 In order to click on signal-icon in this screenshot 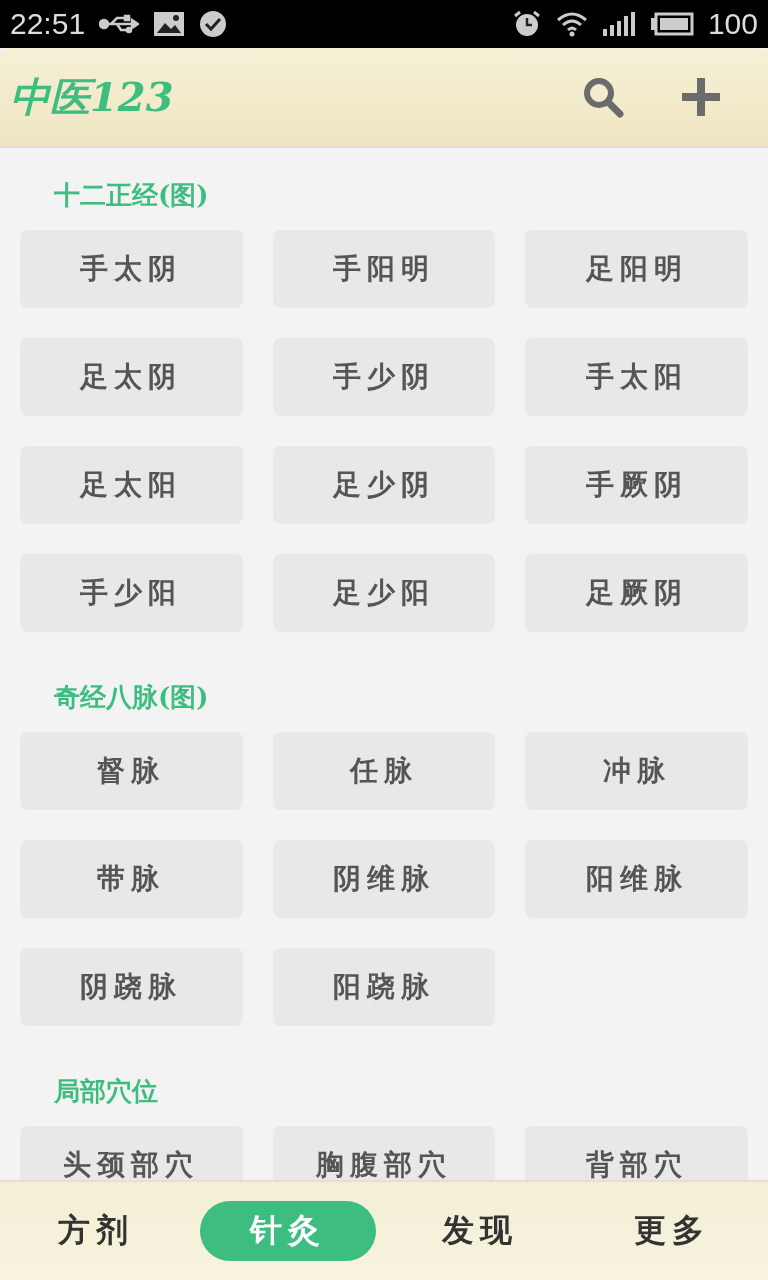, I will do `click(618, 24)`.